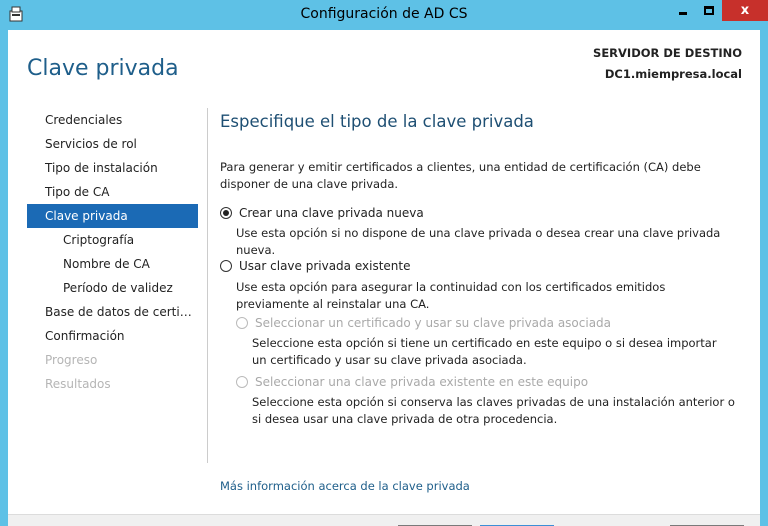  Describe the element at coordinates (673, 74) in the screenshot. I see `destination-server-name: DC1.miempresa.local` at that location.